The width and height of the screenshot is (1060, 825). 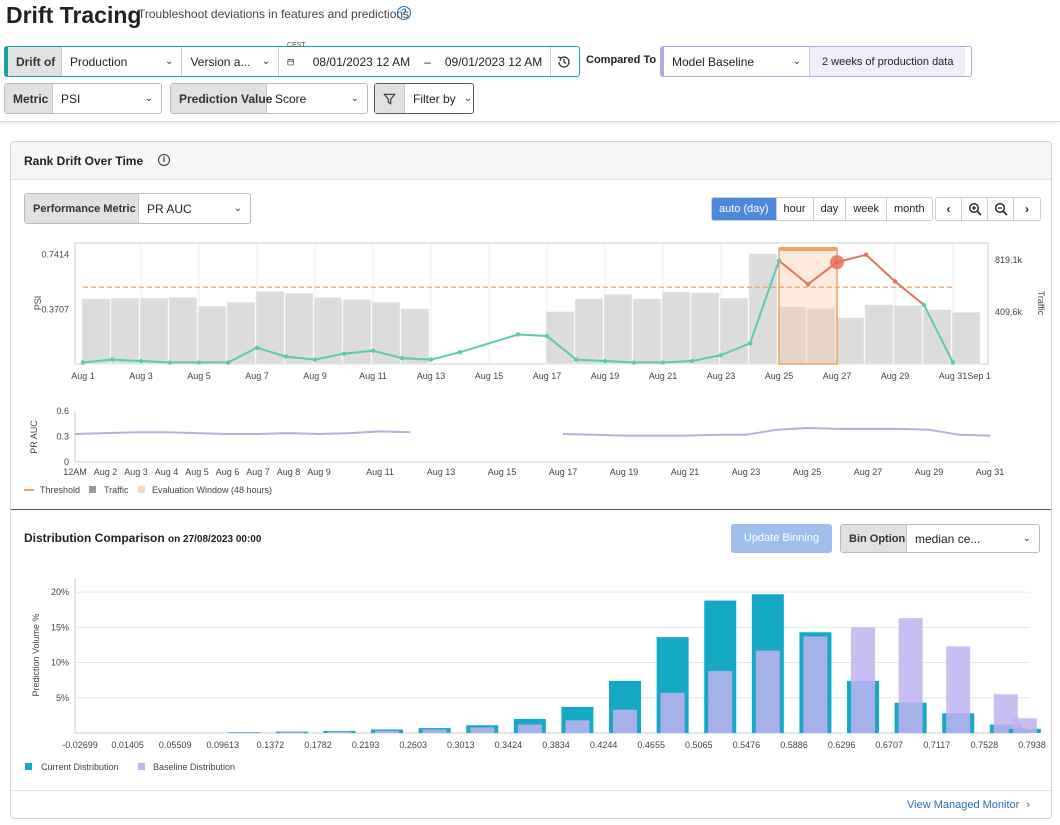 What do you see at coordinates (1001, 209) in the screenshot?
I see `zoom-out-icon` at bounding box center [1001, 209].